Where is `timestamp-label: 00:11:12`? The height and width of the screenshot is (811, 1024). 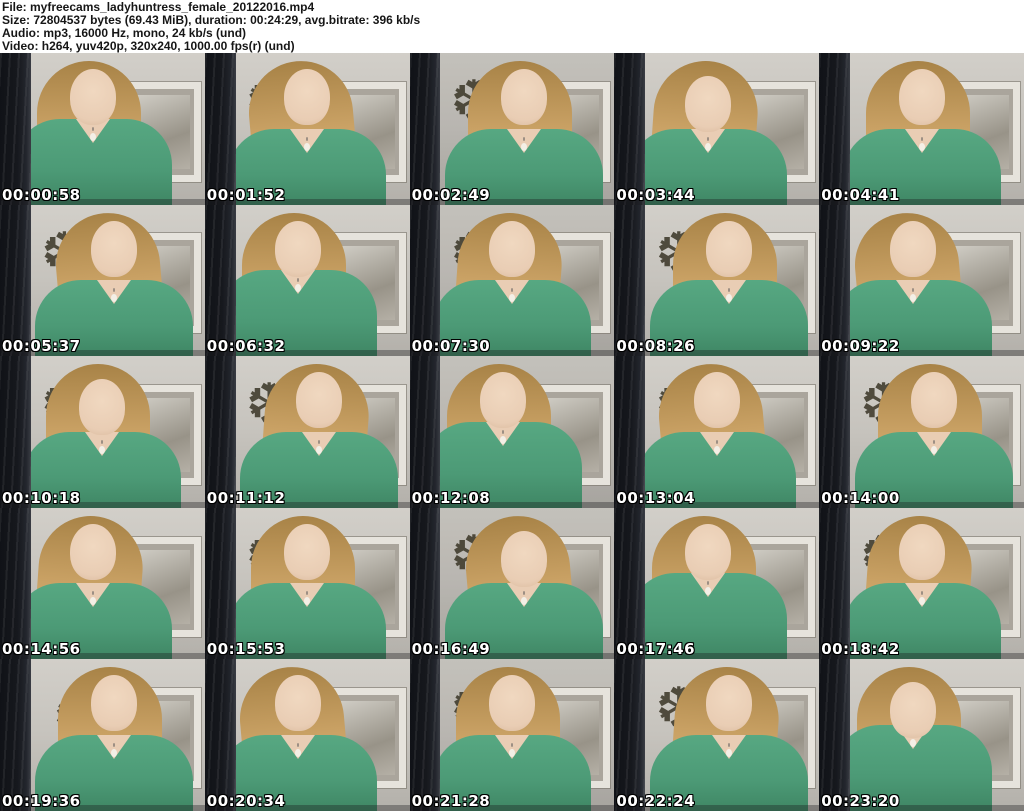 timestamp-label: 00:11:12 is located at coordinates (246, 497).